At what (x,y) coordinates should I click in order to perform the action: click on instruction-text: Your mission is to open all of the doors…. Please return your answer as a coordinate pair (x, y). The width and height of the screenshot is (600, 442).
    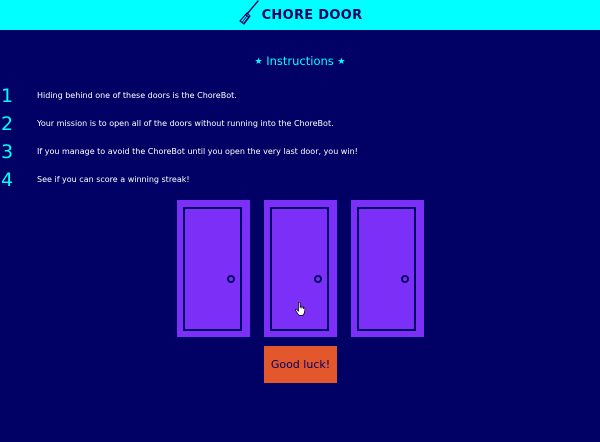
    Looking at the image, I should click on (185, 123).